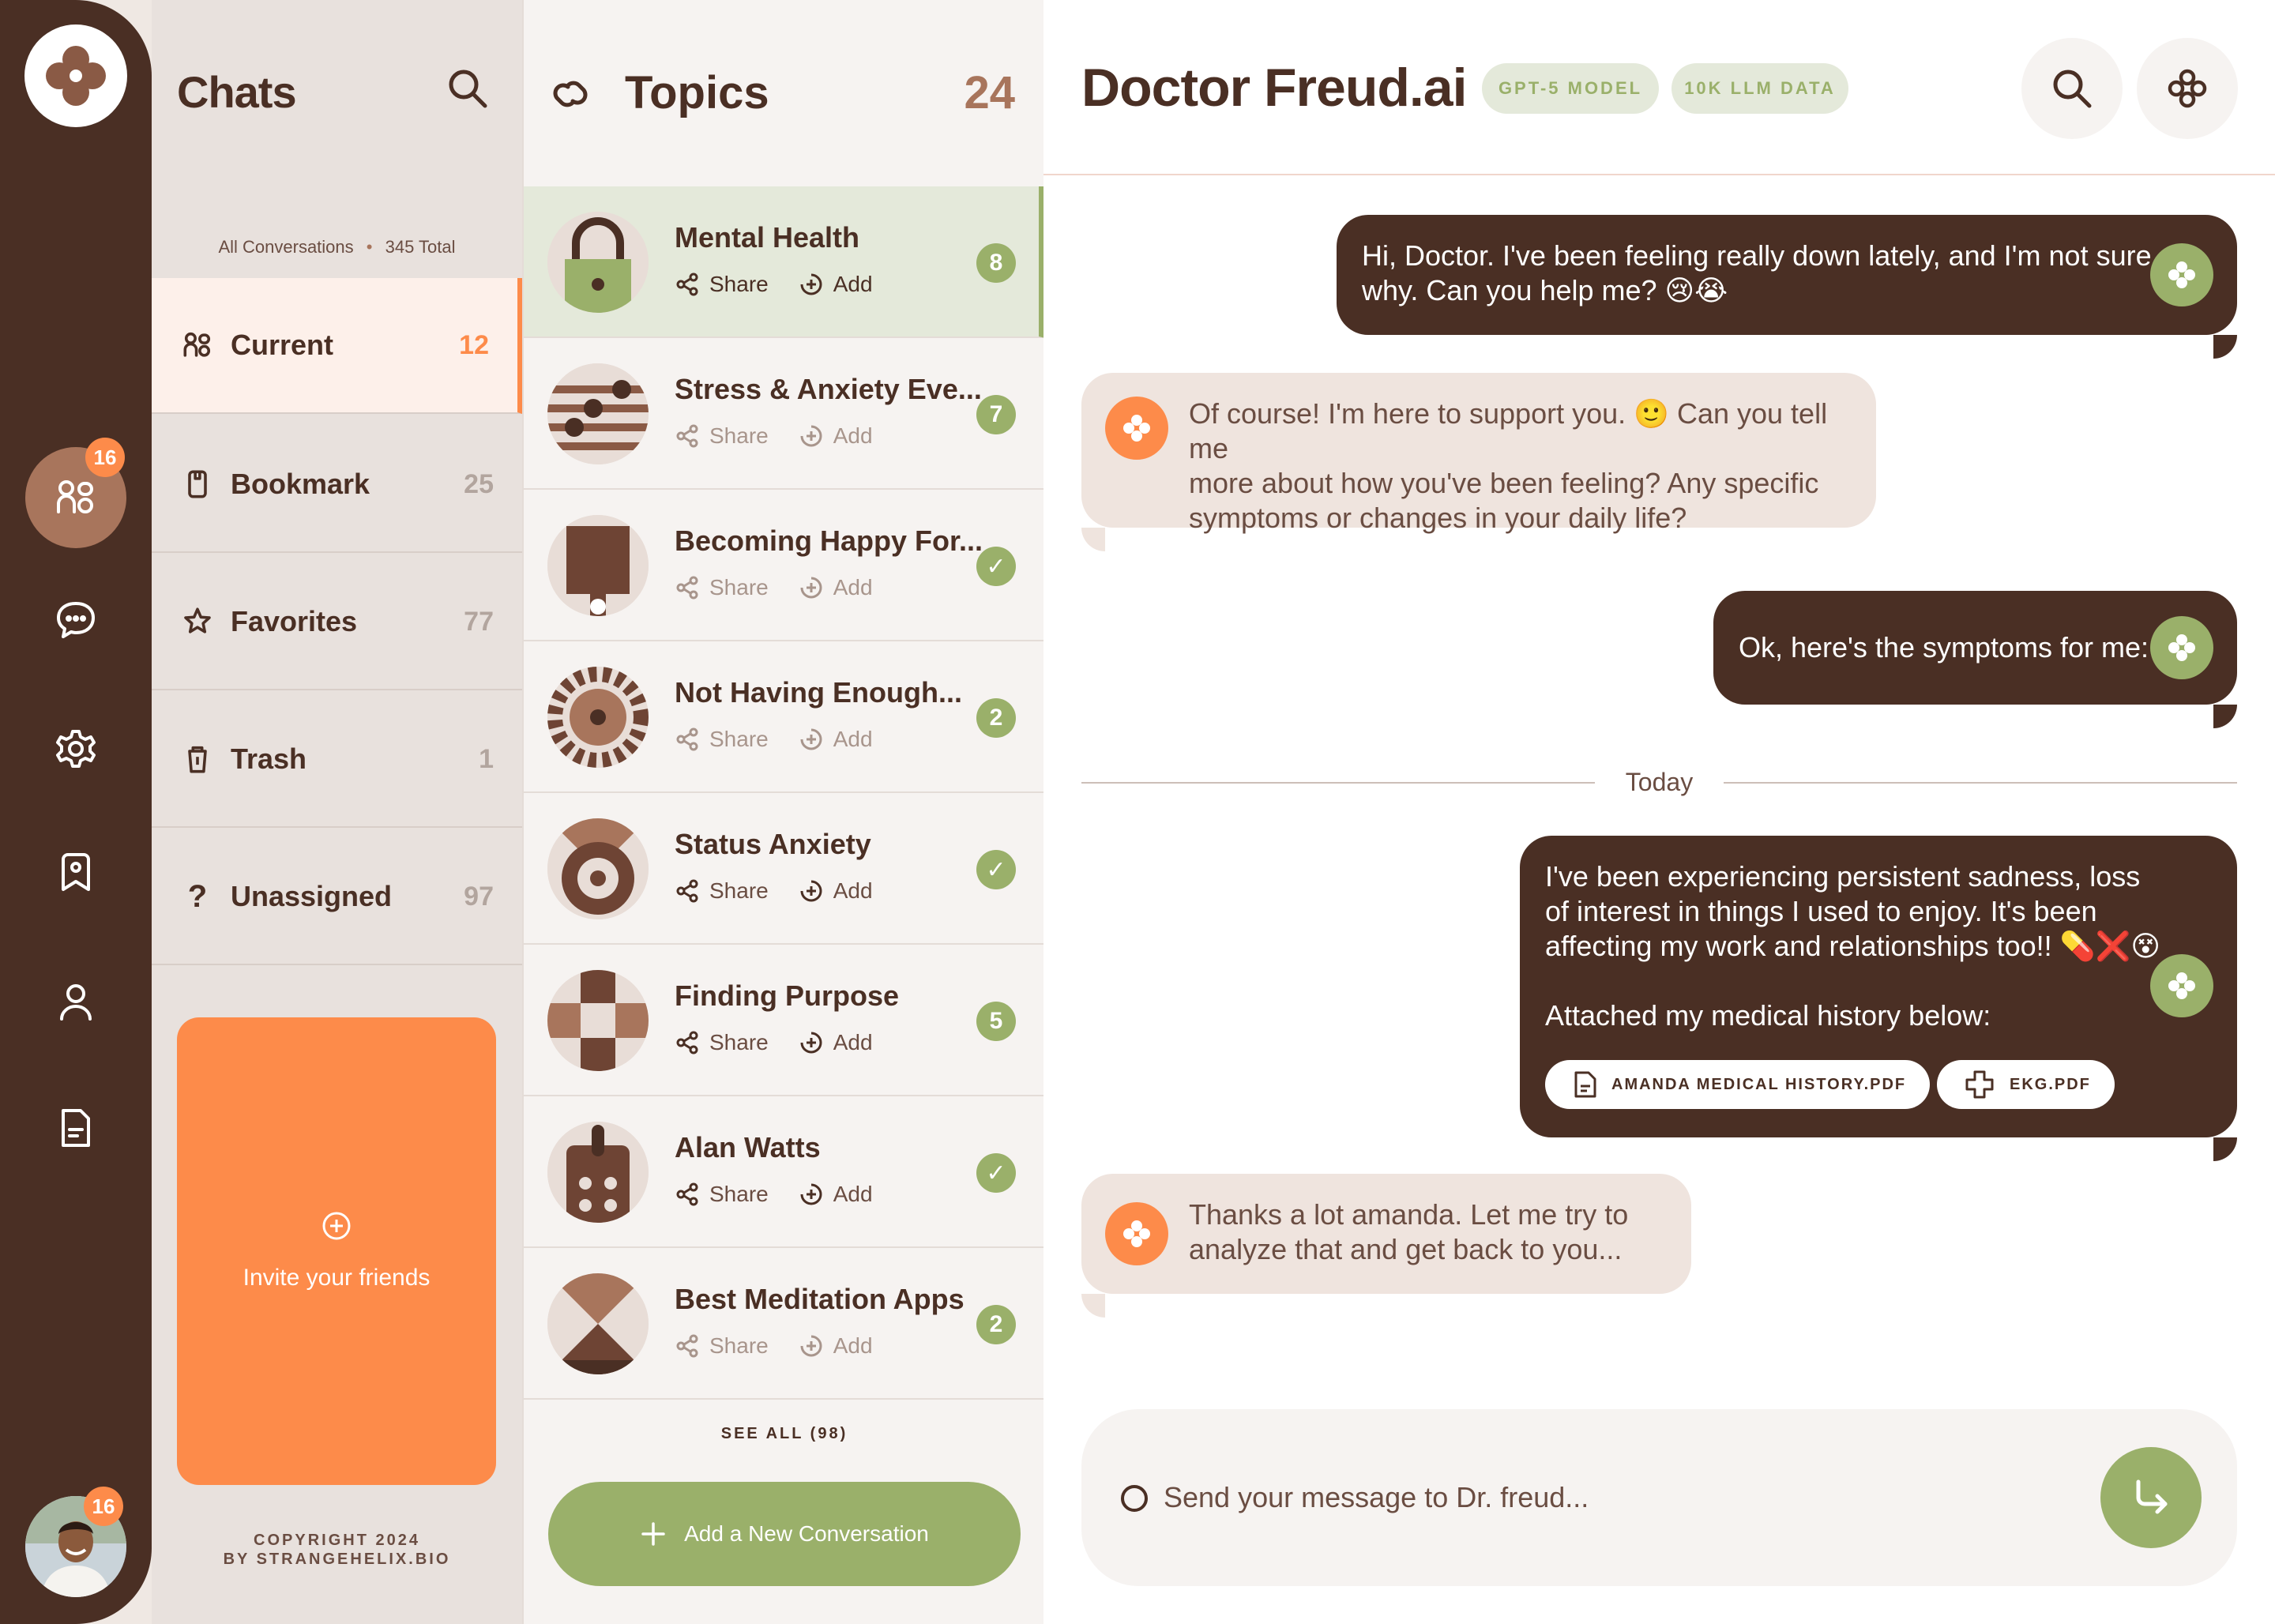 This screenshot has height=1624, width=2275. I want to click on notification-badge: 16, so click(105, 457).